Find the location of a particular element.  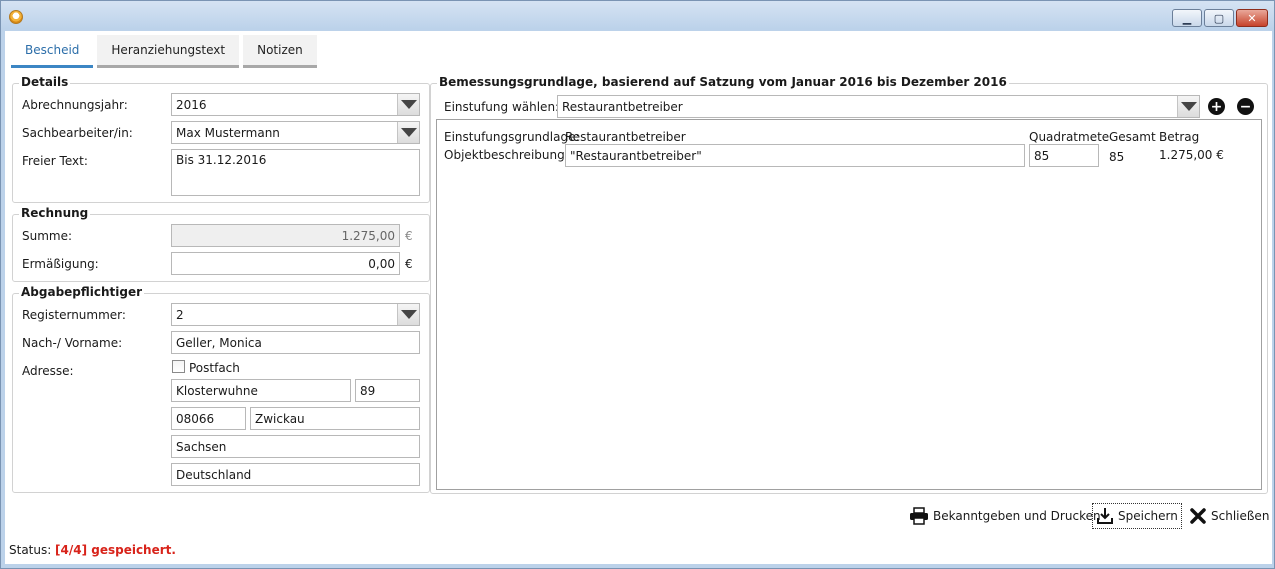

ermaessigung-label: Ermäßigung: is located at coordinates (60, 264).